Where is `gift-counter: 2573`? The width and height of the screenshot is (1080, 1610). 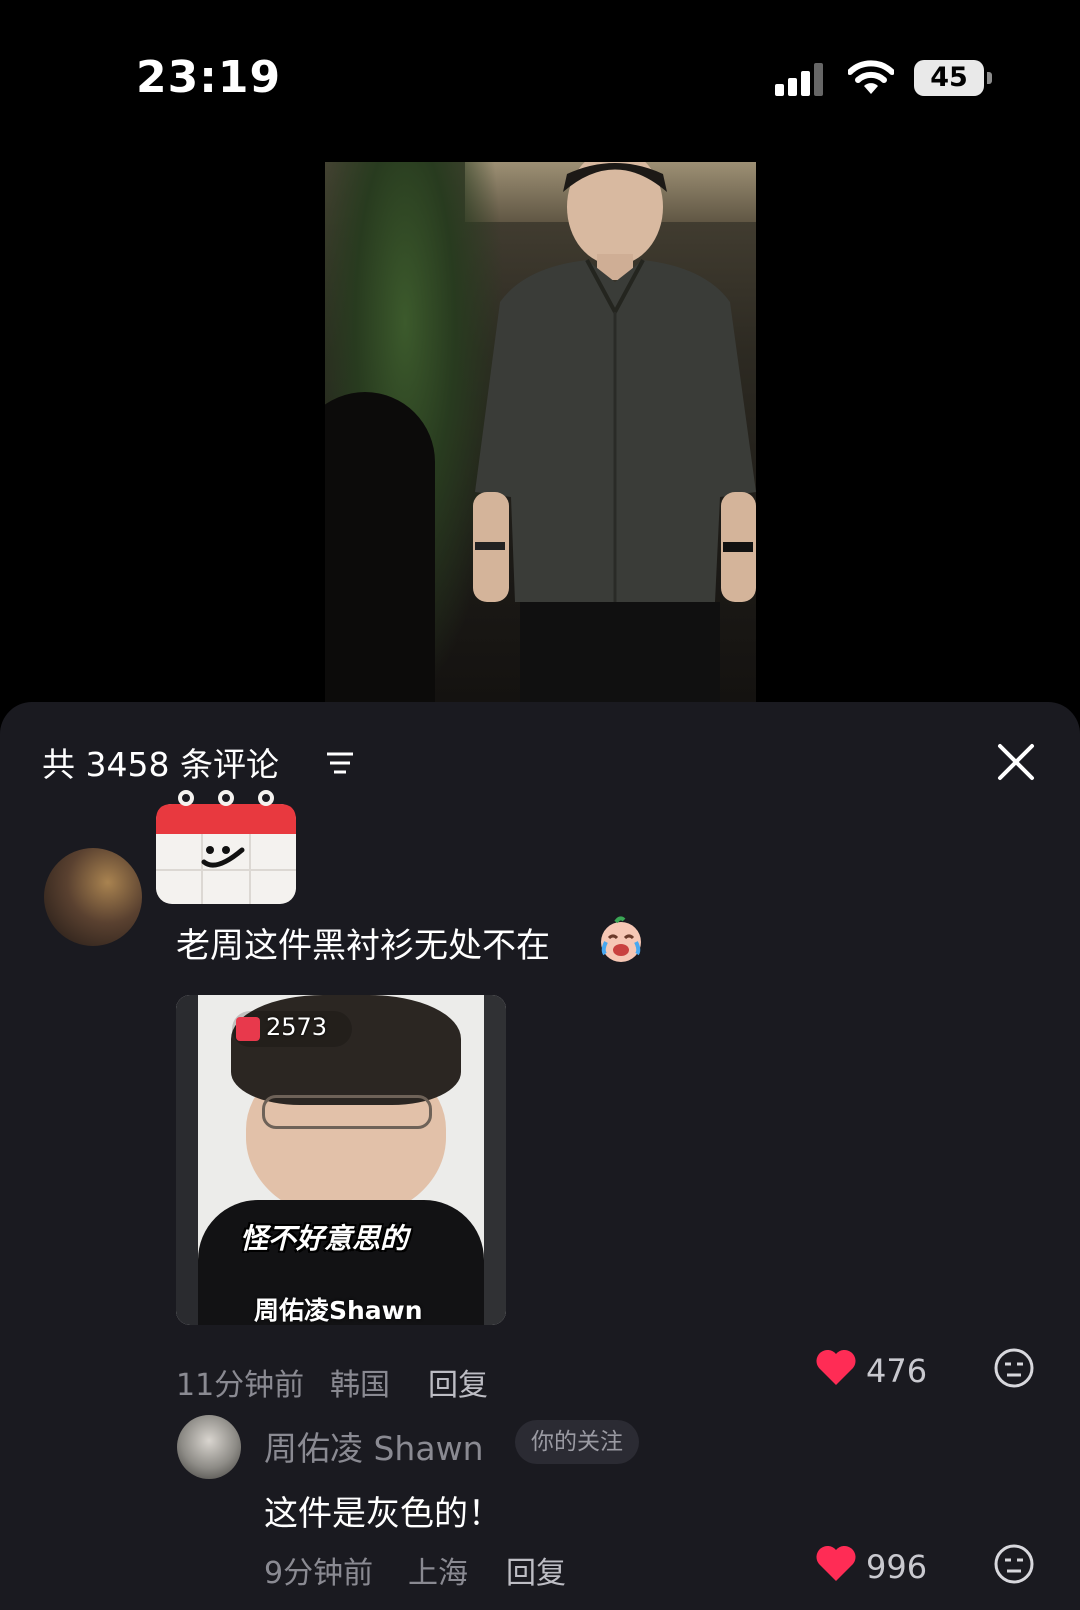 gift-counter: 2573 is located at coordinates (292, 1029).